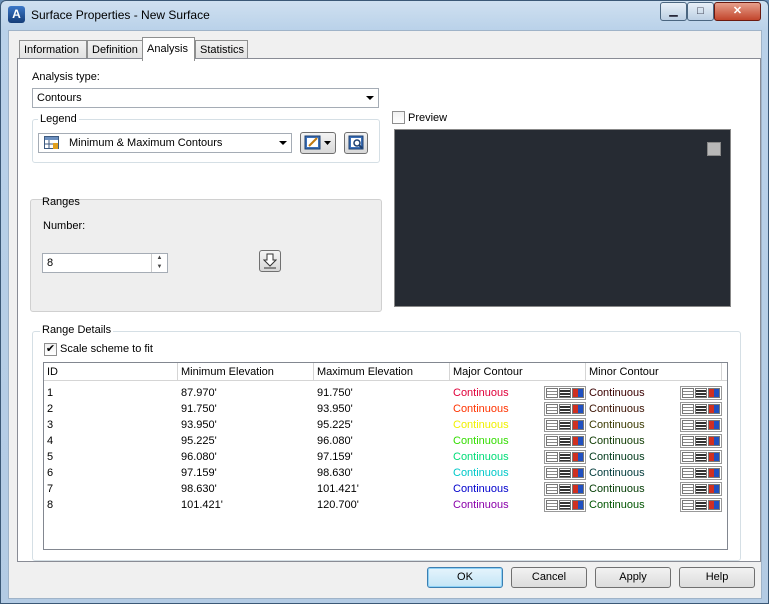 The image size is (769, 604). Describe the element at coordinates (335, 393) in the screenshot. I see `cell-maximum-elevation: 91.750'` at that location.